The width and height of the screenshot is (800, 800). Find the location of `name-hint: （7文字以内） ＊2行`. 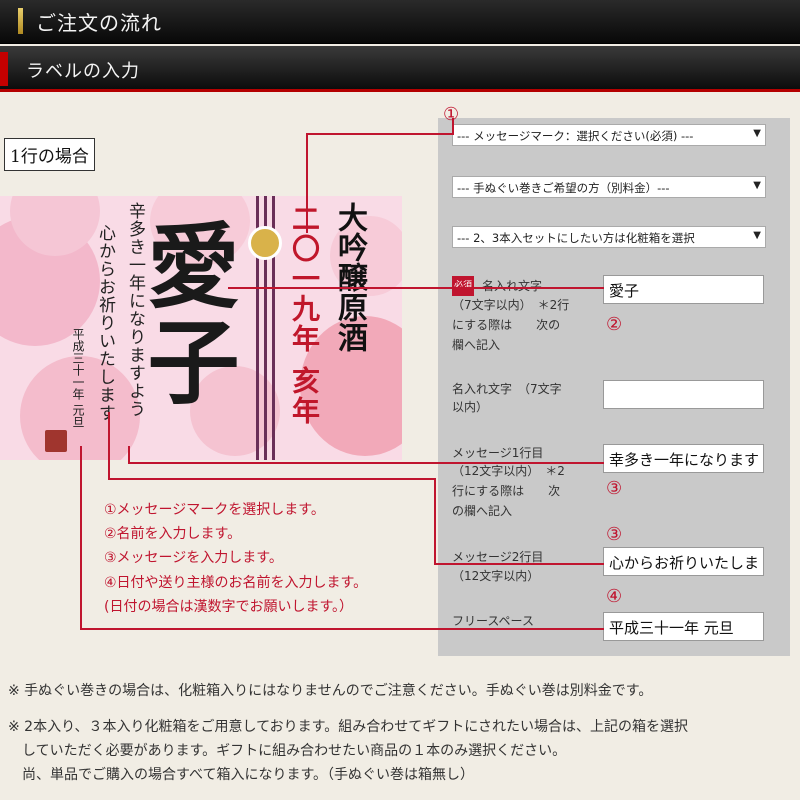

name-hint: （7文字以内） ＊2行 is located at coordinates (511, 305).